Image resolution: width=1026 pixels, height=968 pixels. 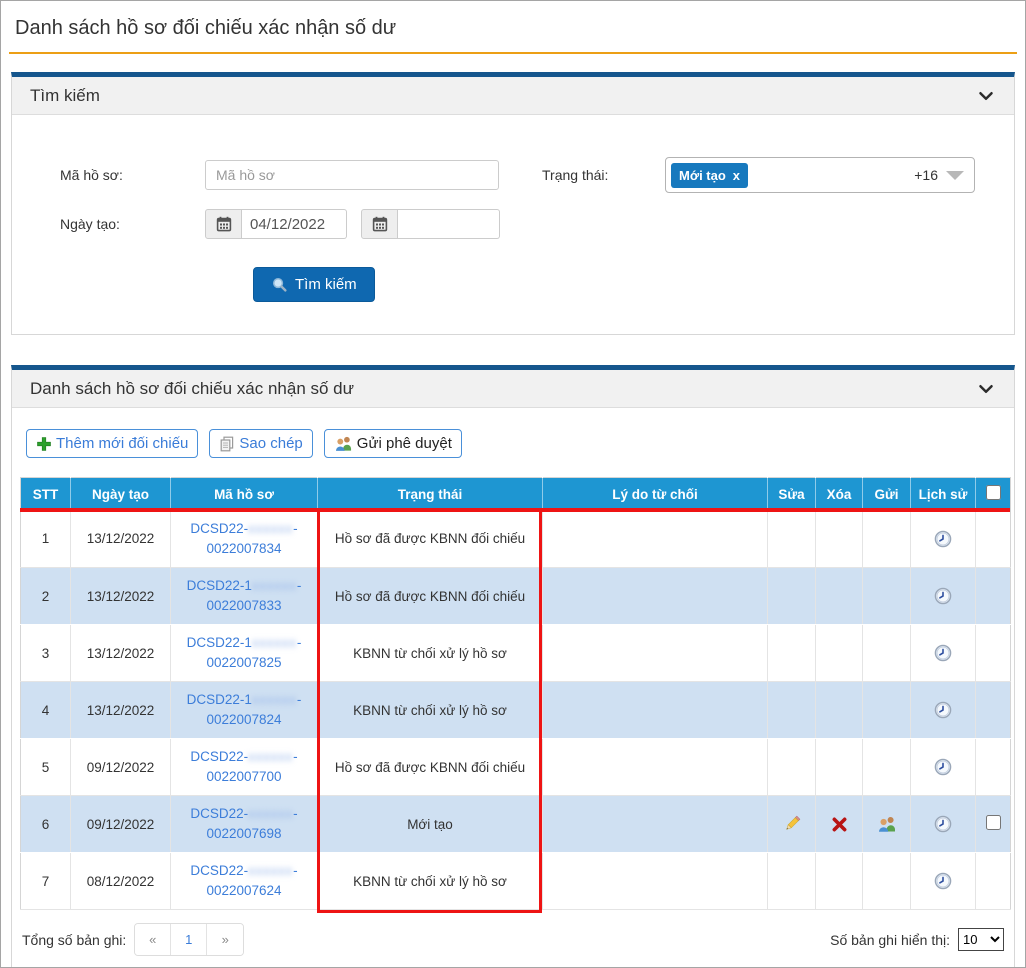 I want to click on people-icon, so click(x=343, y=443).